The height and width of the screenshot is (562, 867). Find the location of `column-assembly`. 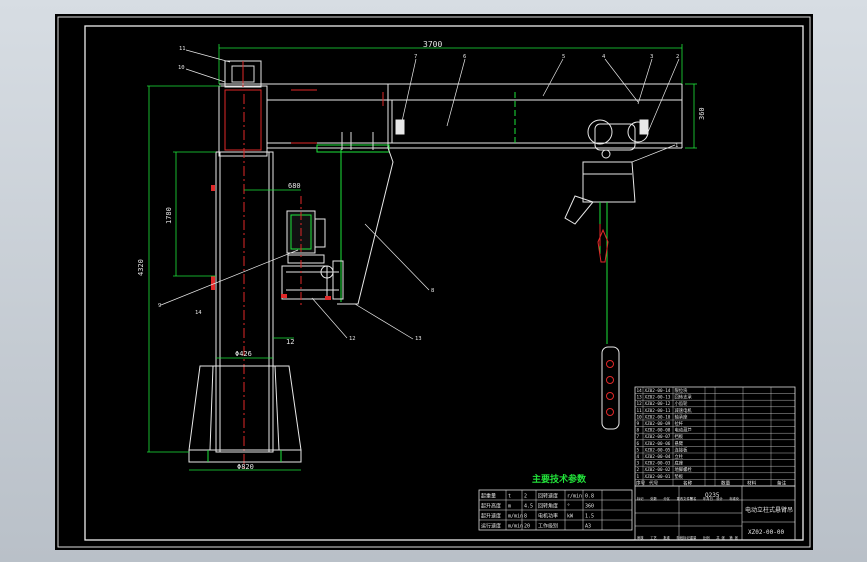

column-assembly is located at coordinates (245, 264).